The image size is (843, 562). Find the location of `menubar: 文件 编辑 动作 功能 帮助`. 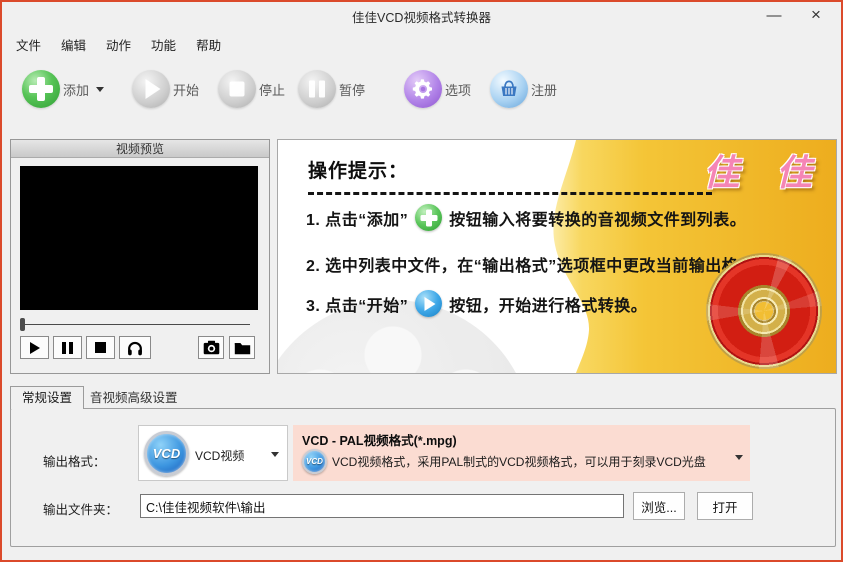

menubar: 文件 编辑 动作 功能 帮助 is located at coordinates (118, 44).